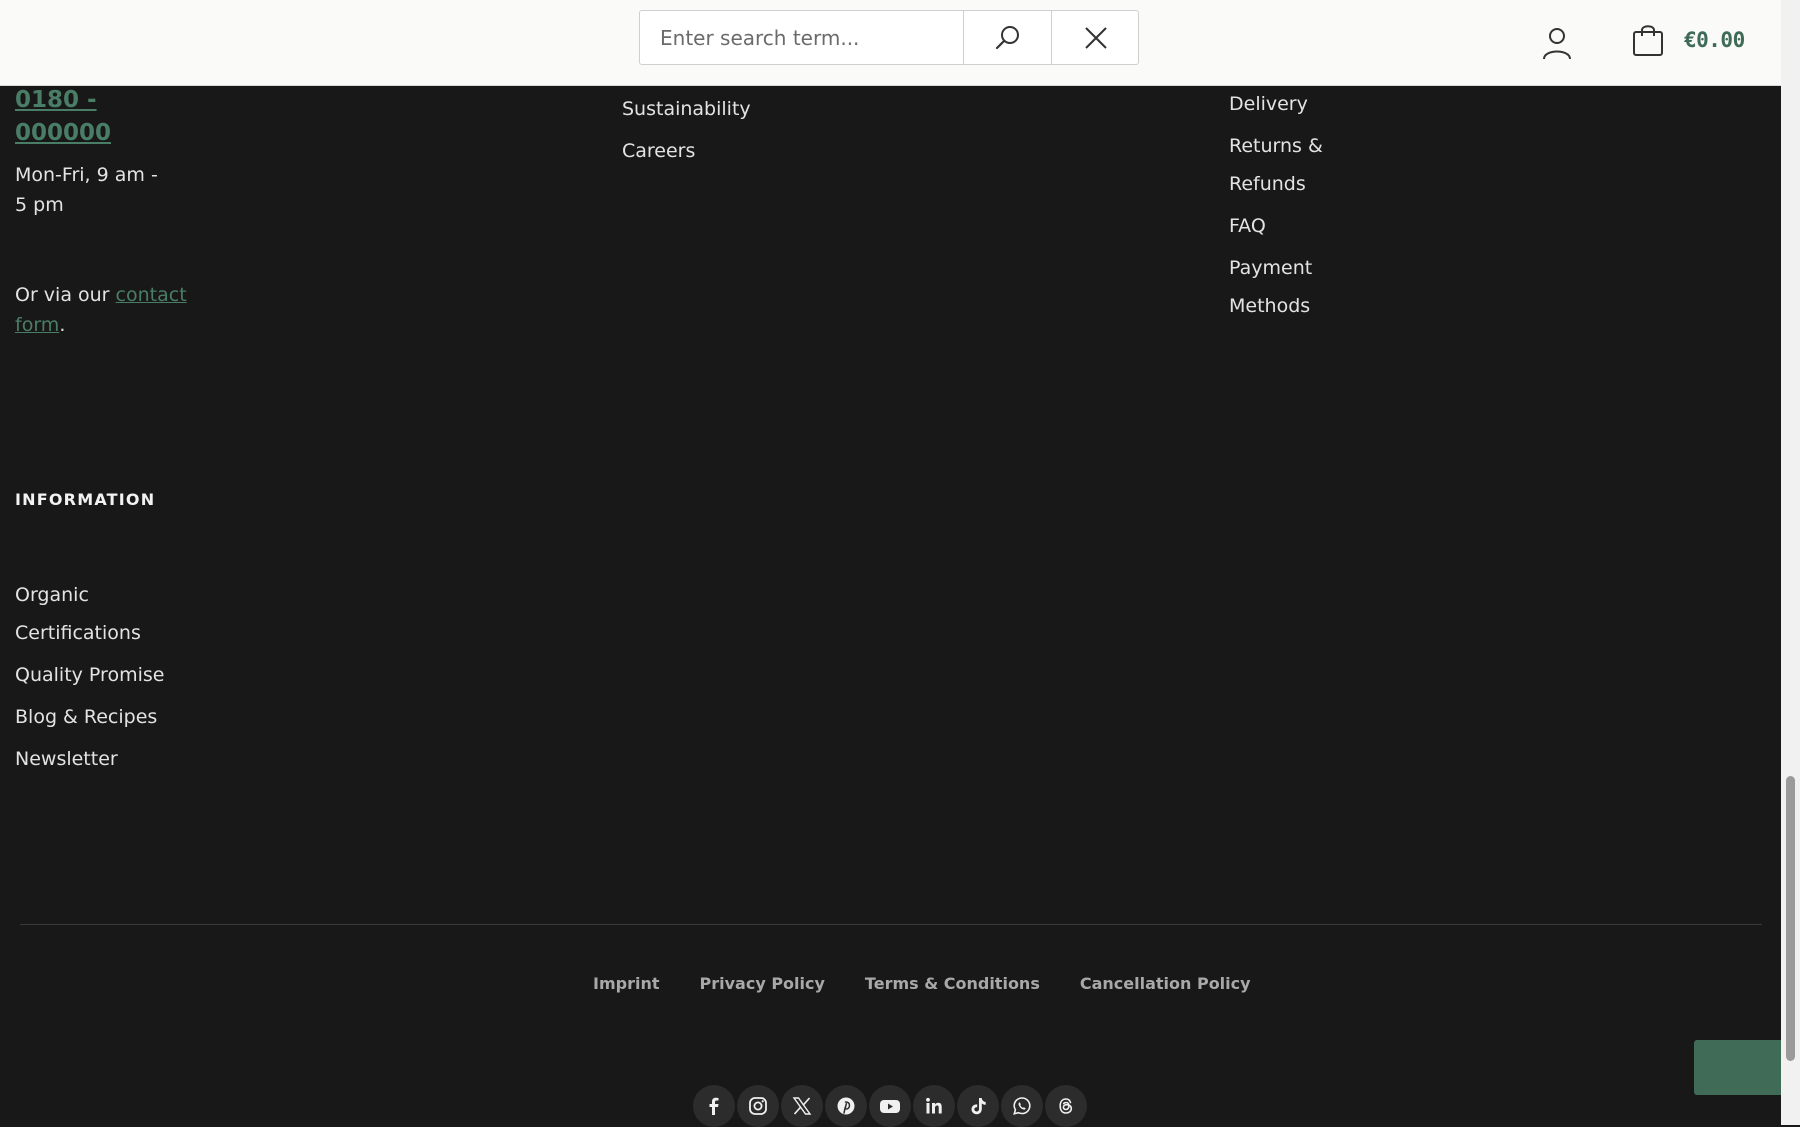 The image size is (1800, 1127). I want to click on pinterest-link, so click(846, 1106).